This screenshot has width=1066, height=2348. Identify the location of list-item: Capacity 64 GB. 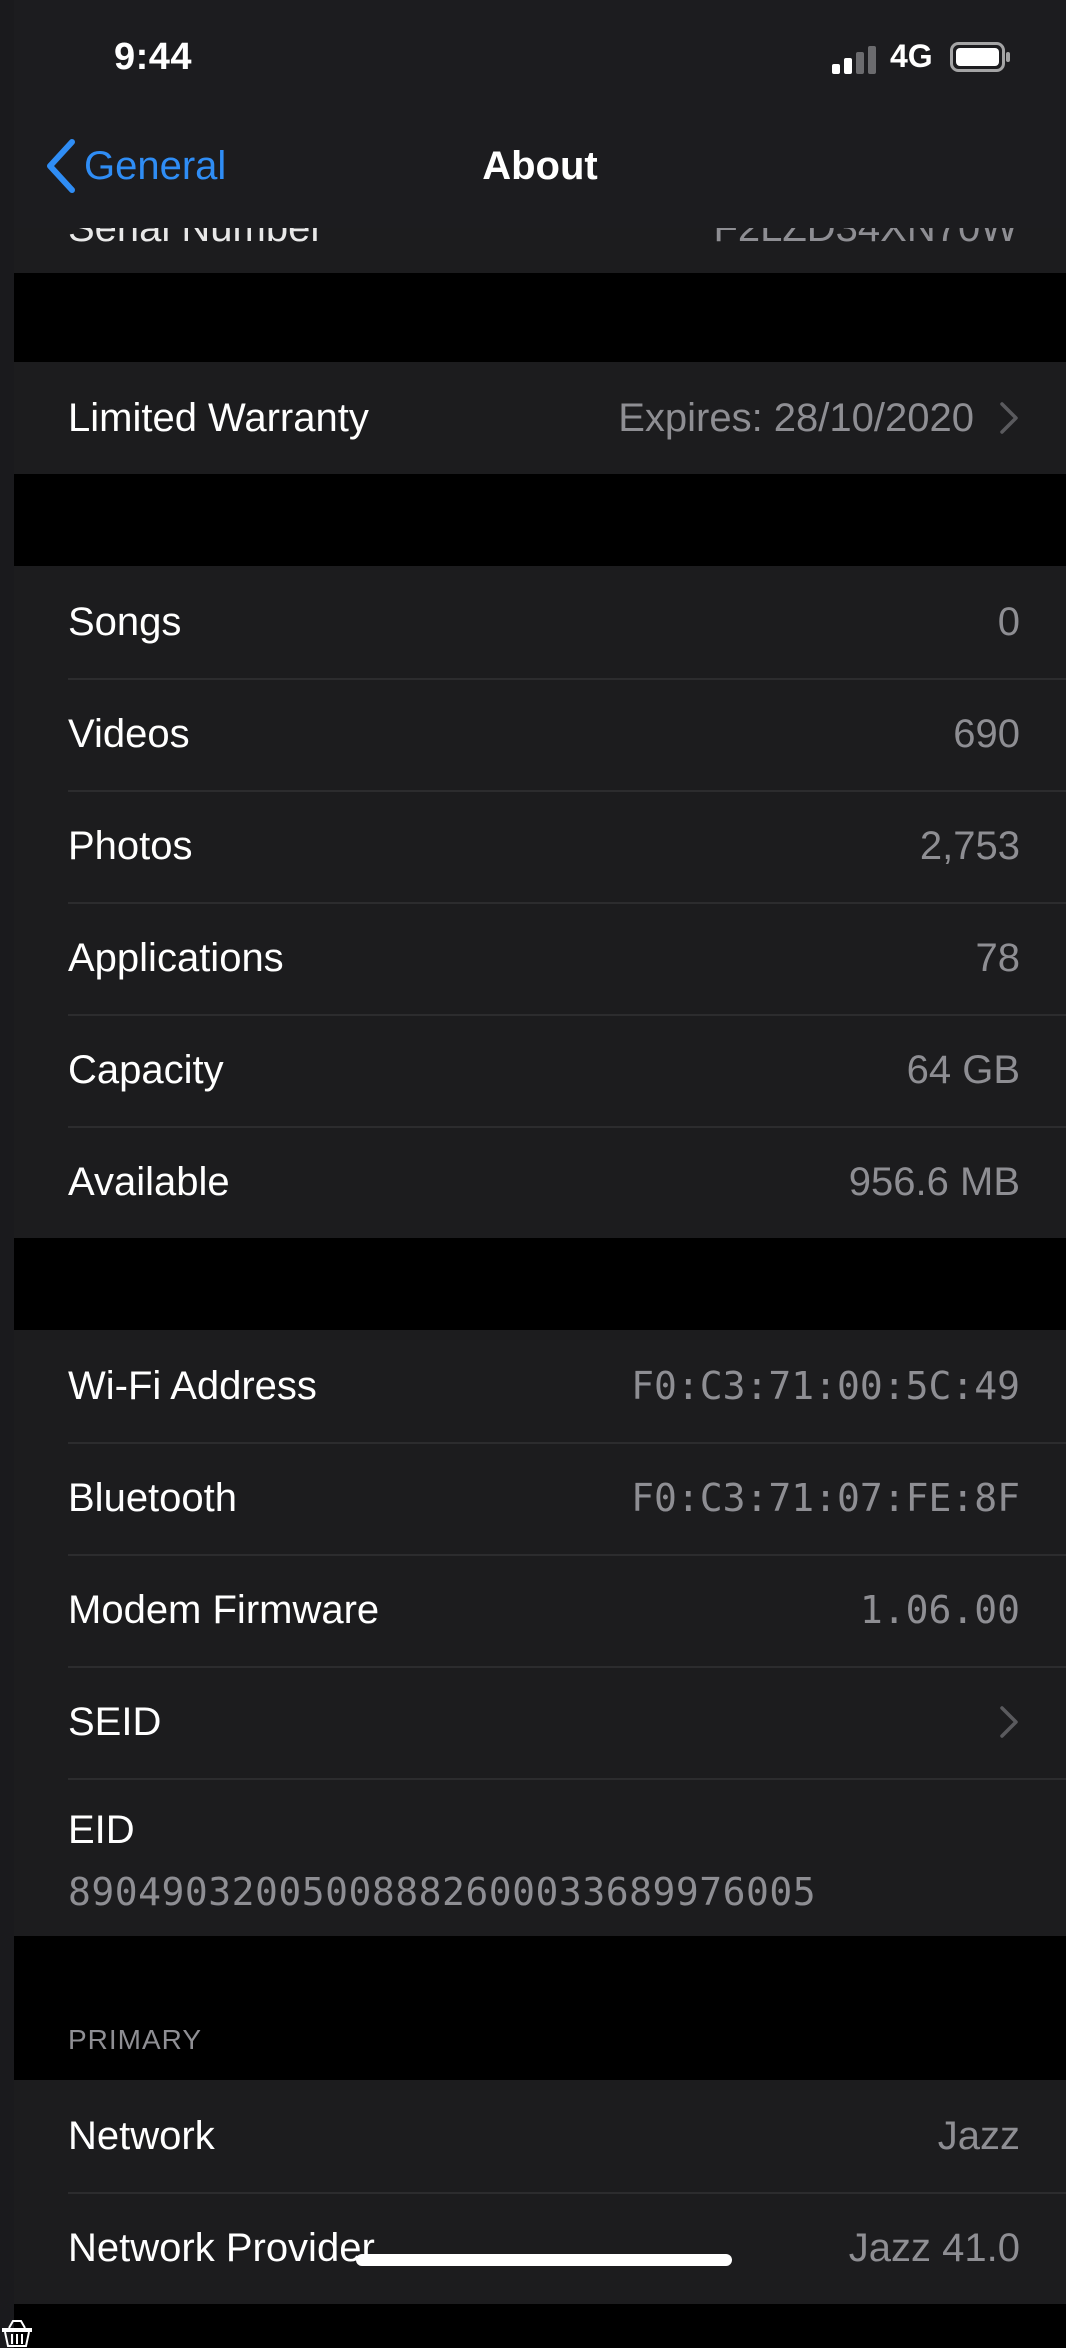
(540, 1070).